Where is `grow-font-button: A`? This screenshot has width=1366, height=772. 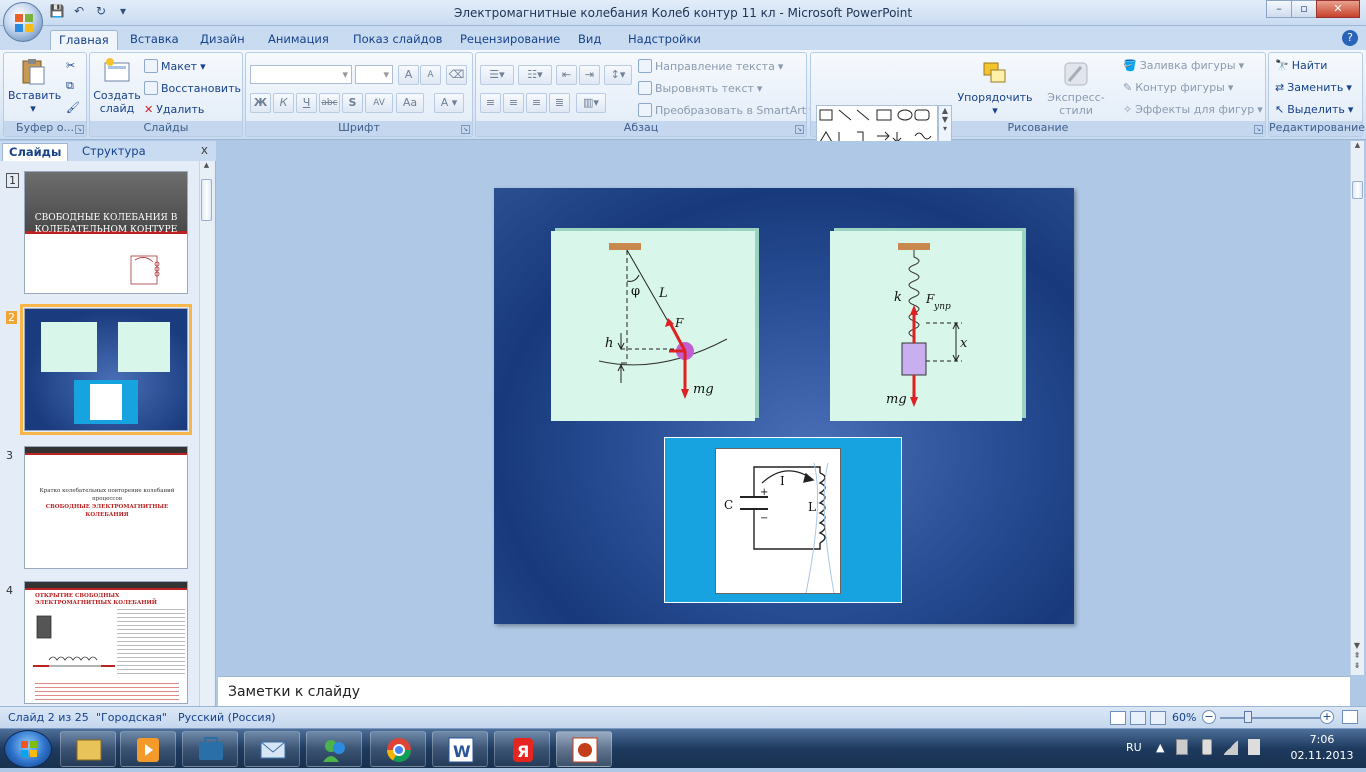
grow-font-button: A is located at coordinates (408, 75).